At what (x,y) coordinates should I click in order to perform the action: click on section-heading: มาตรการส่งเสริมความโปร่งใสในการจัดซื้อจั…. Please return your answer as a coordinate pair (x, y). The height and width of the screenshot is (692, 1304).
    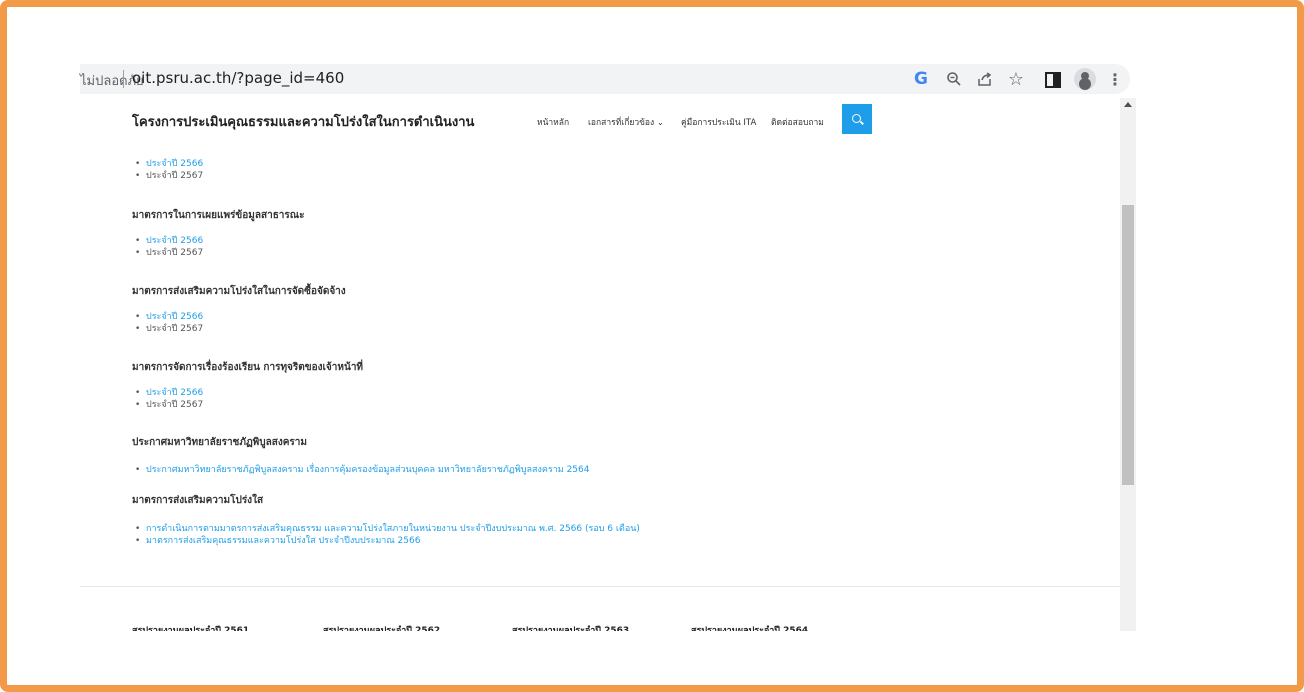
    Looking at the image, I should click on (239, 291).